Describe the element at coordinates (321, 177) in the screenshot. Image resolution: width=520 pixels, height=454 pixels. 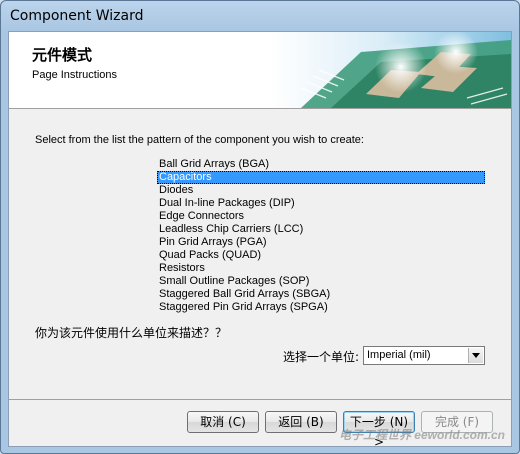
I see `list-item: Capacitors` at that location.